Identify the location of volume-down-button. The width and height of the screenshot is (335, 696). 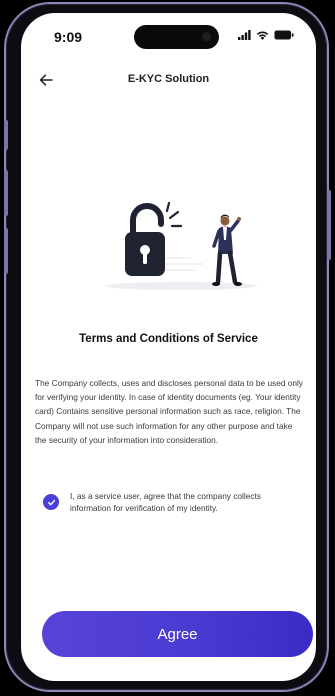
(6, 251).